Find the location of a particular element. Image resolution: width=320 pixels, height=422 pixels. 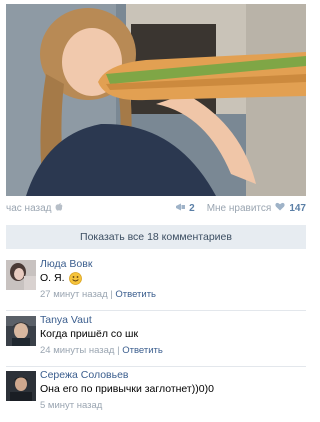

post-time-label: час назад is located at coordinates (29, 208).